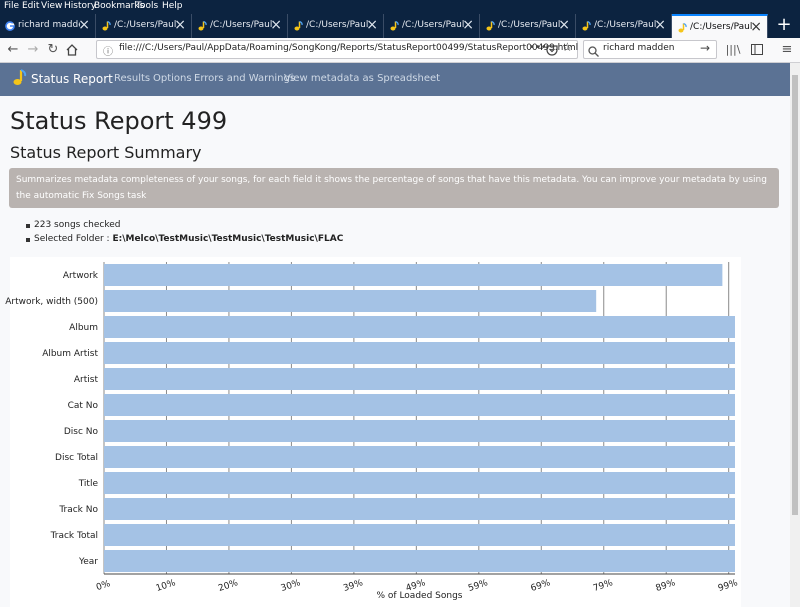 The width and height of the screenshot is (800, 607). I want to click on menu-tools: Tools, so click(147, 6).